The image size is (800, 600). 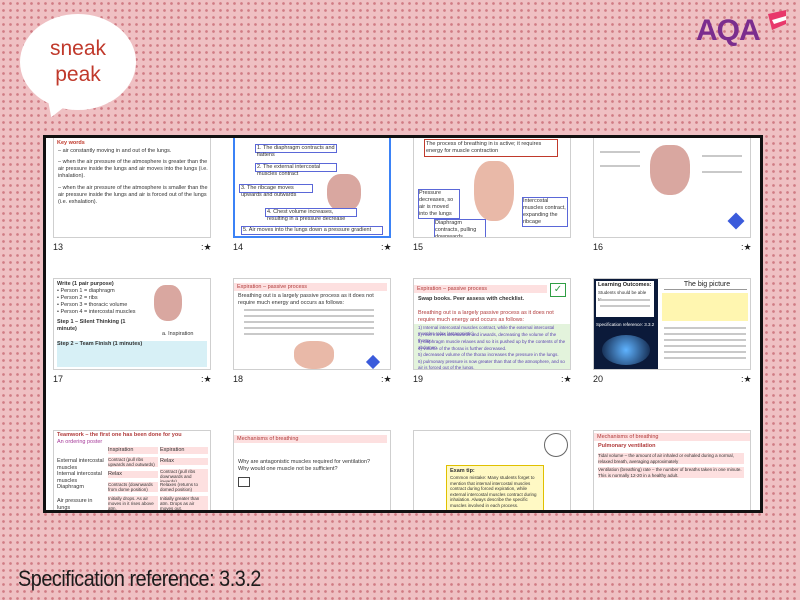 I want to click on slide-13-header: Key words, so click(x=71, y=143).